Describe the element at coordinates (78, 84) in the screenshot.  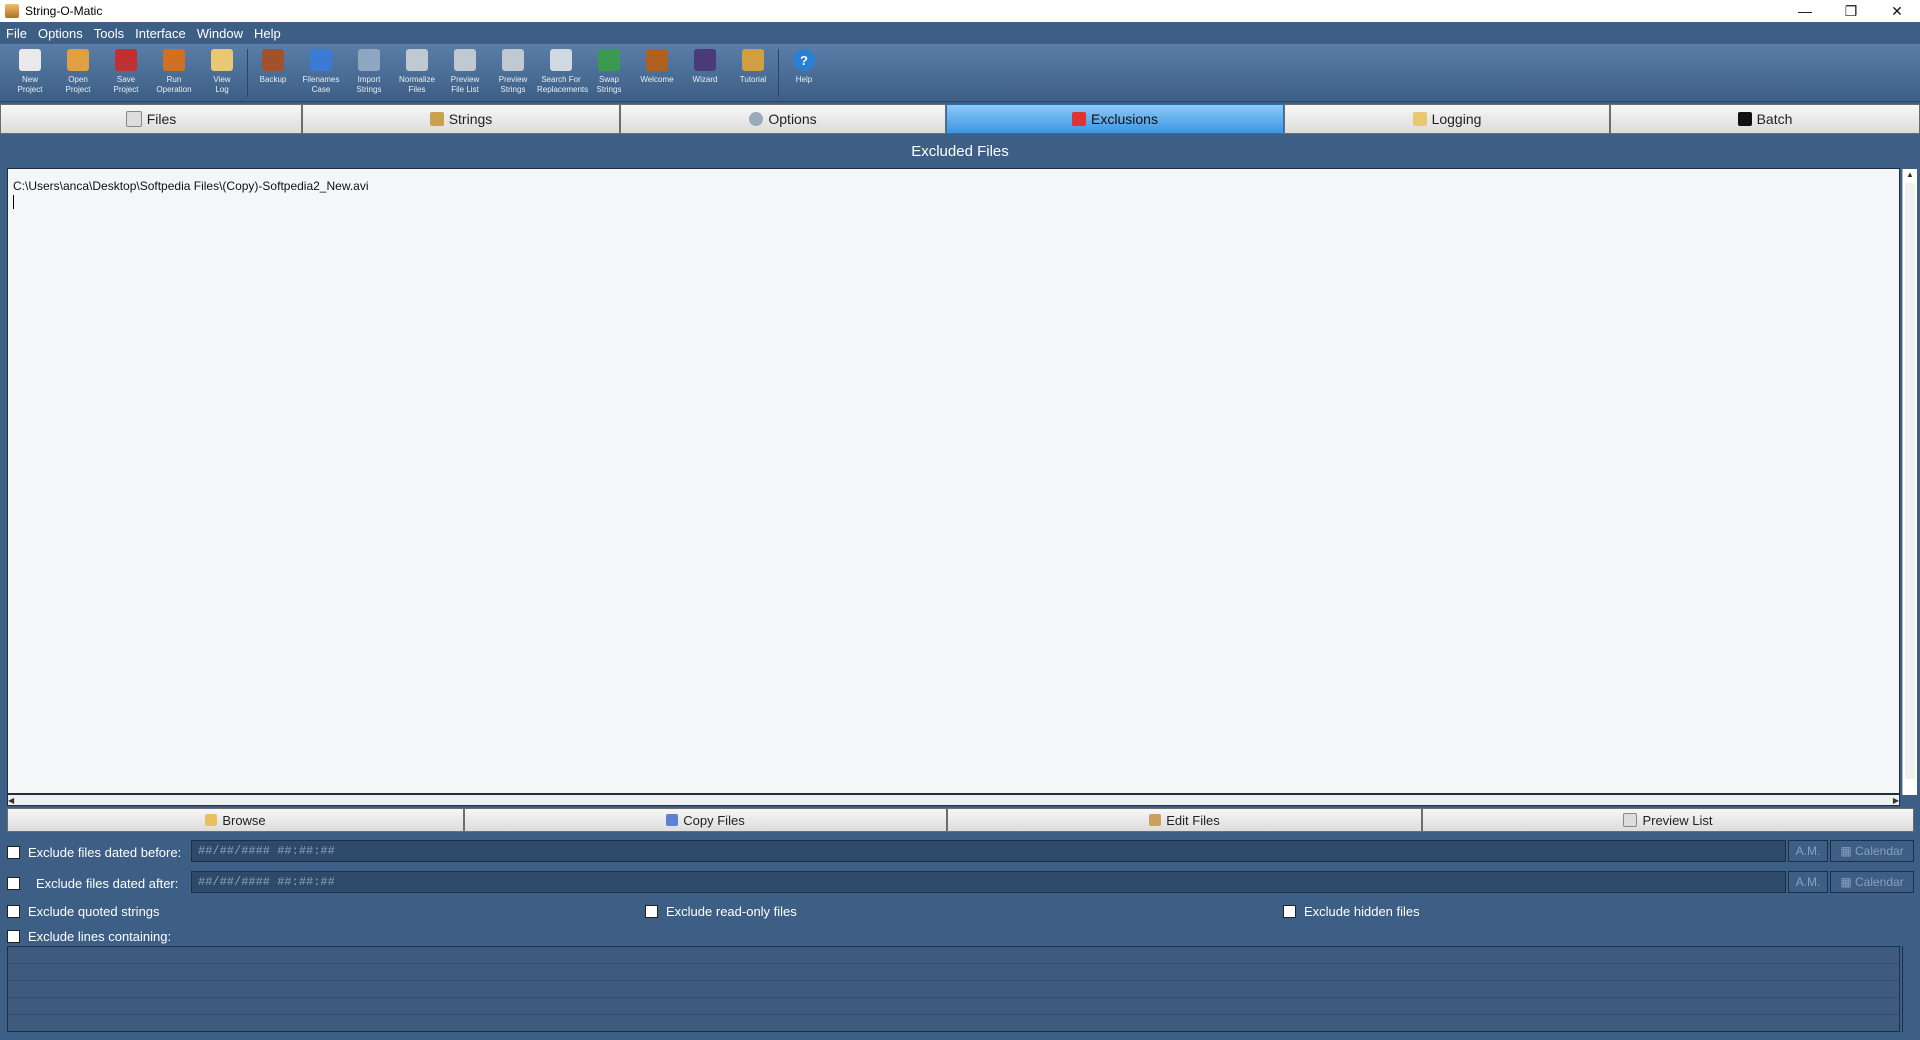
I see `toolbar-button-label: Open Project` at that location.